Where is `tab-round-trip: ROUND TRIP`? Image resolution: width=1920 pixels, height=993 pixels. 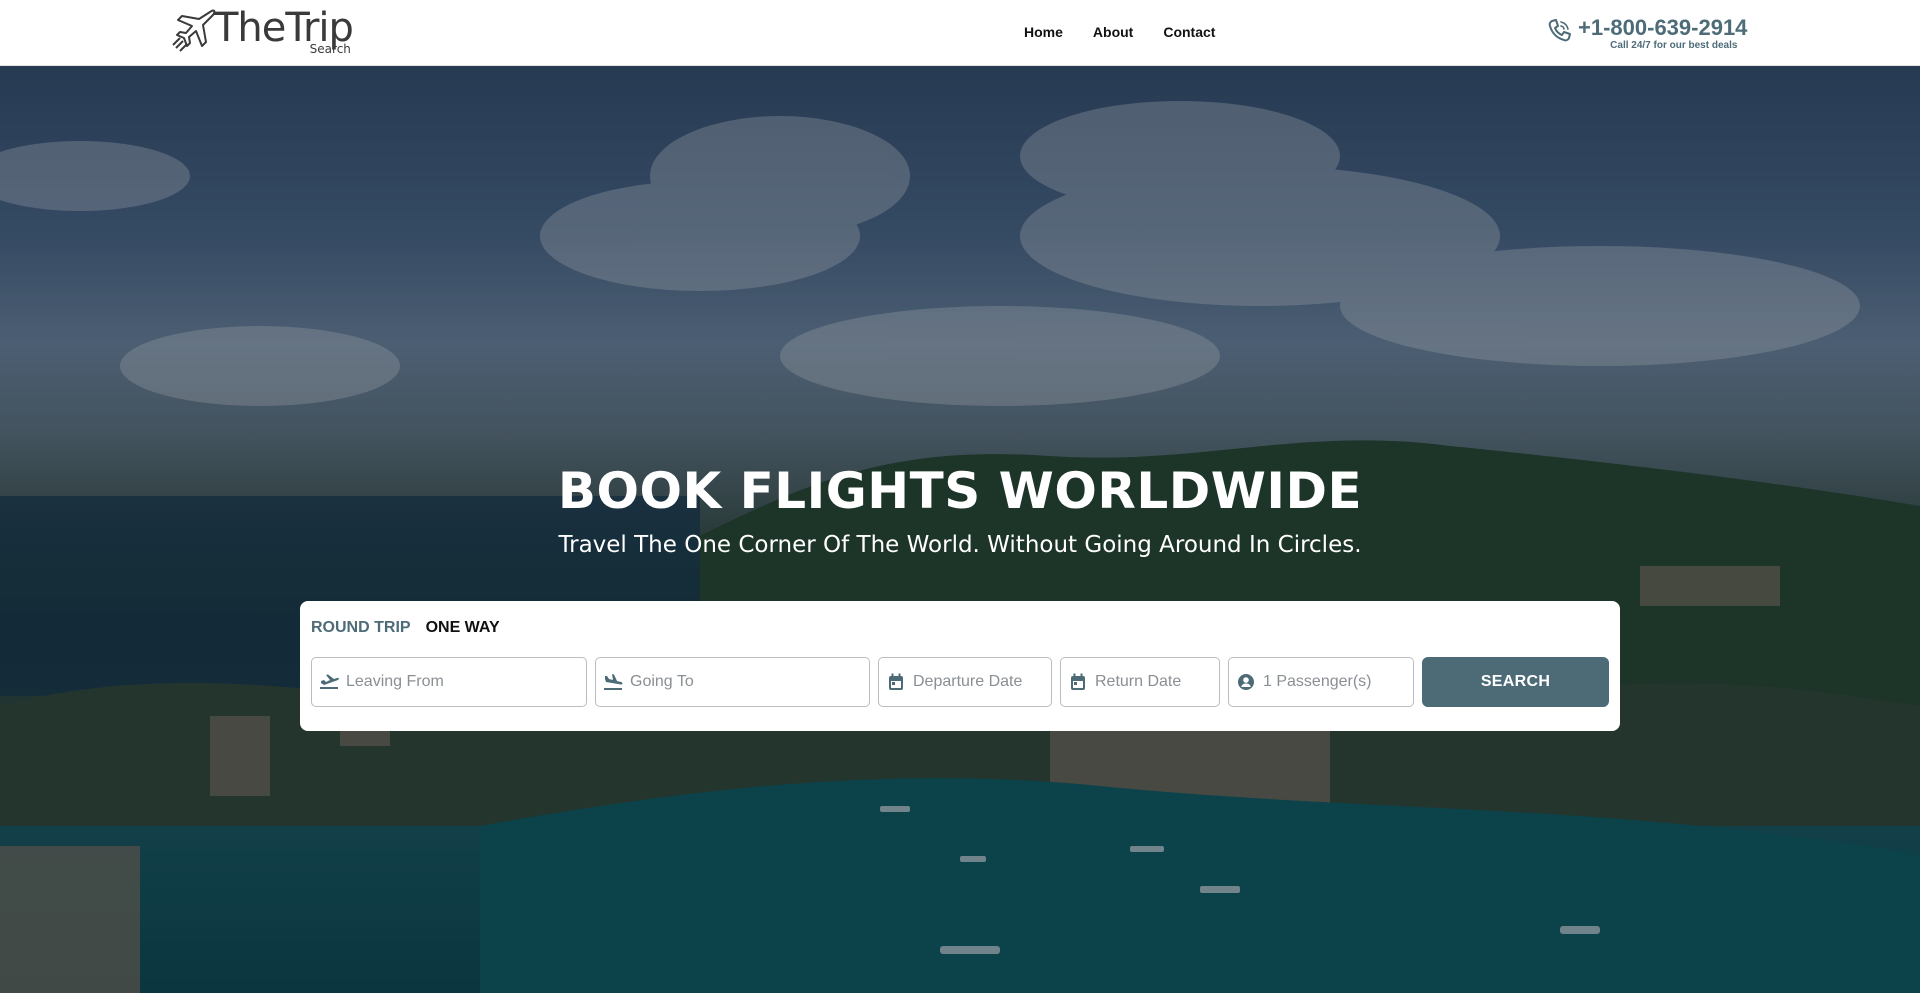 tab-round-trip: ROUND TRIP is located at coordinates (361, 628).